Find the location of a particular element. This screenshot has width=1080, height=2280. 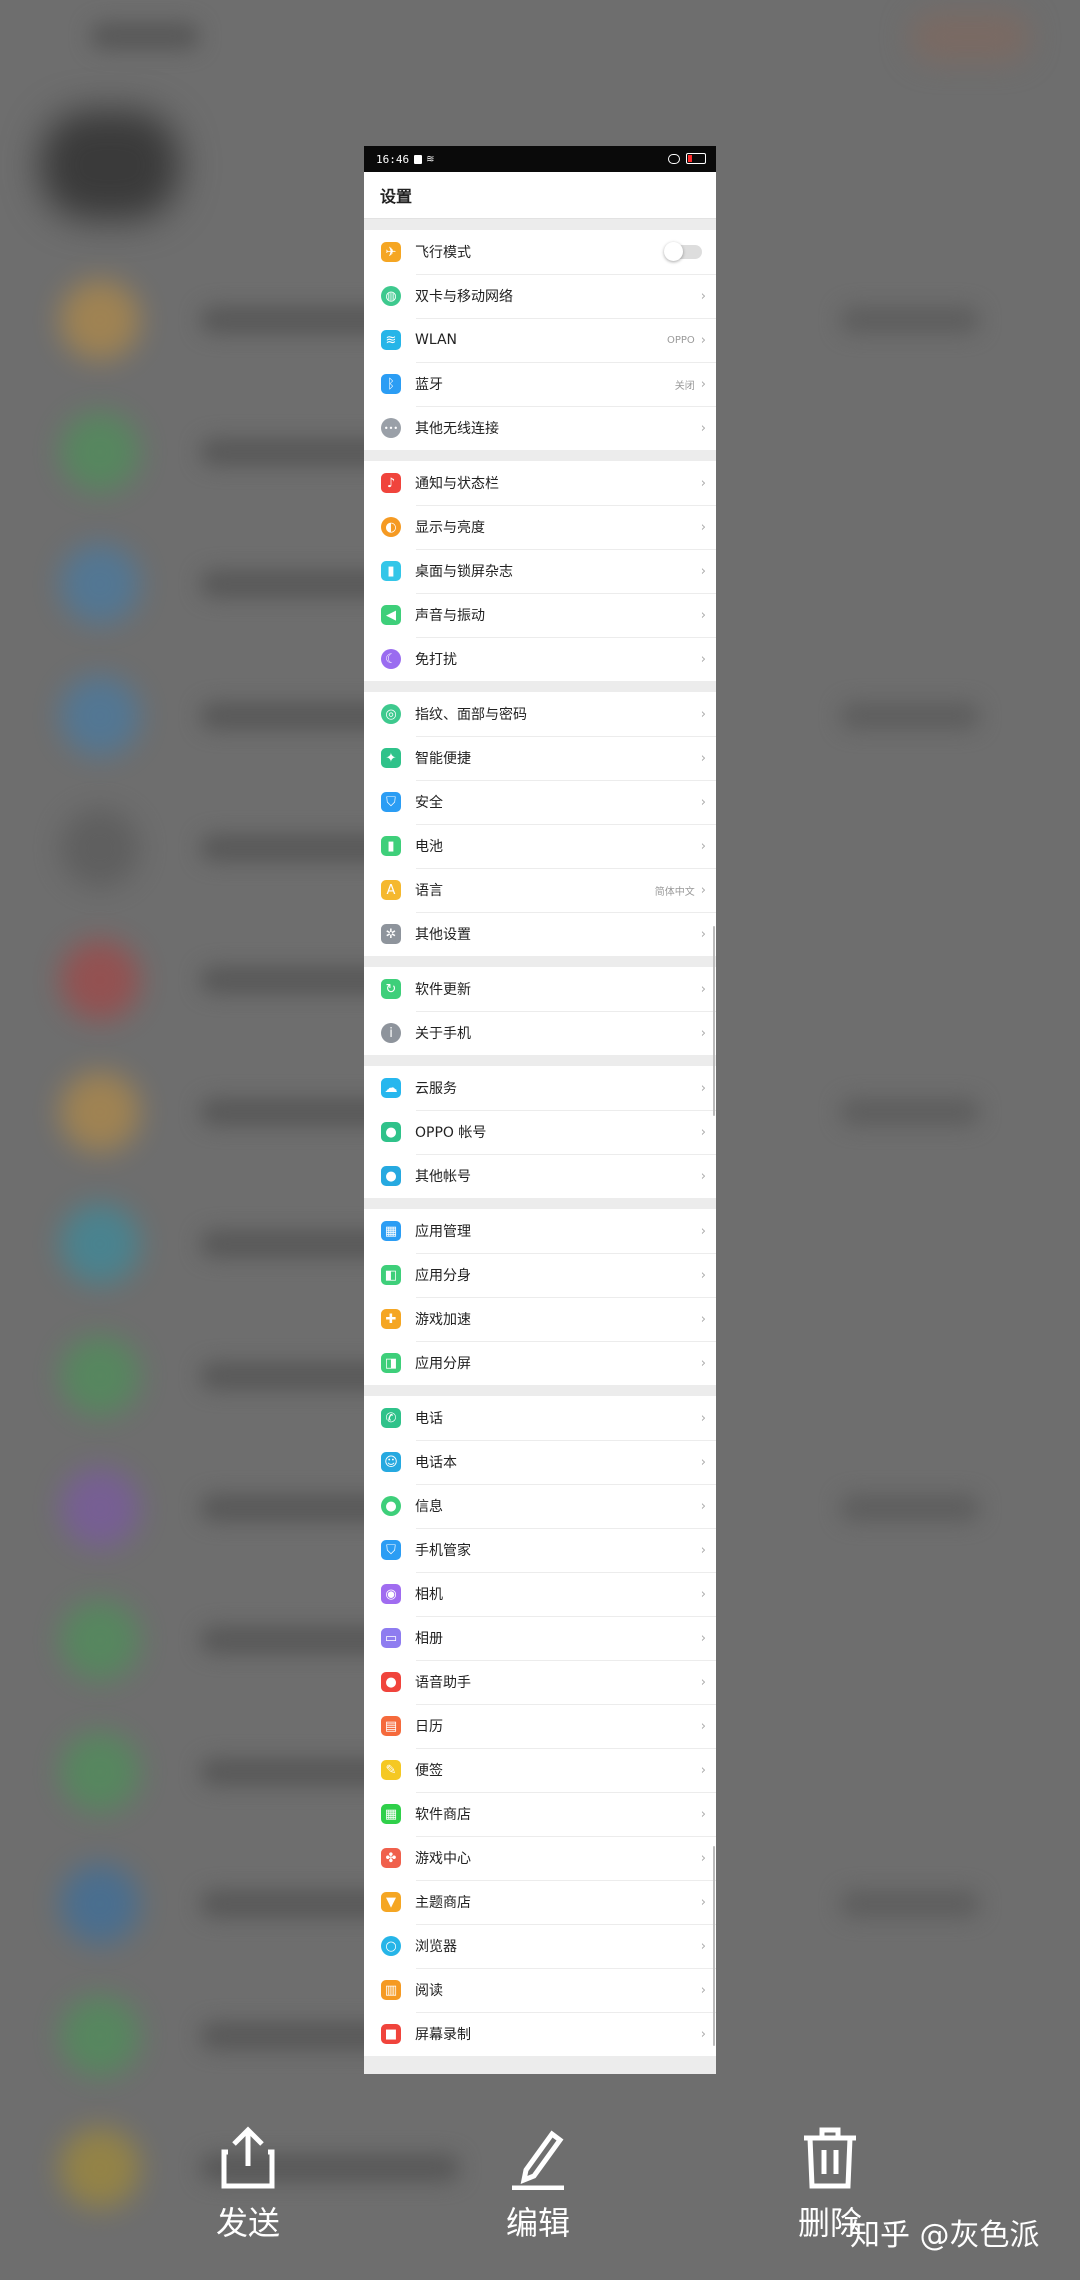

send-label: 发送 is located at coordinates (247, 2223).